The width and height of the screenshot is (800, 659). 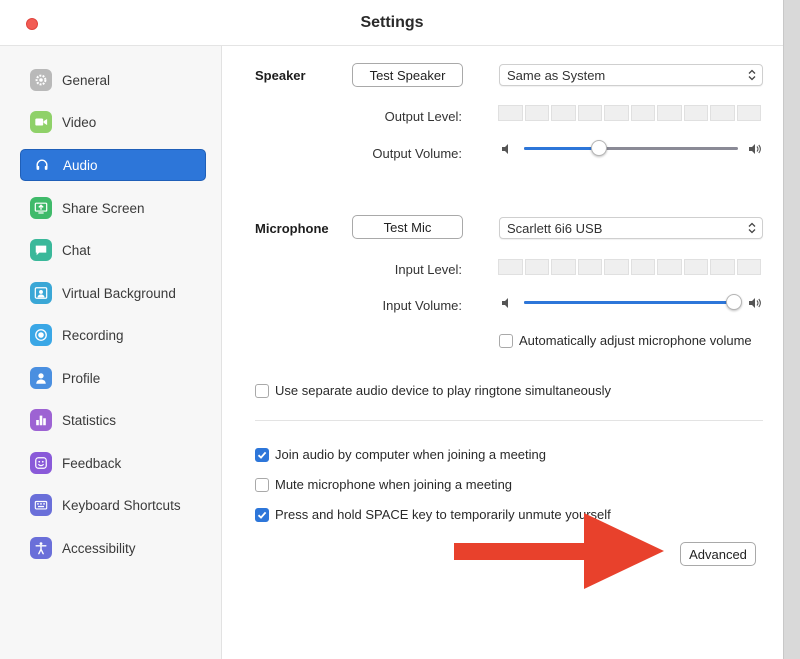 I want to click on output-level-label: Output Level:, so click(x=423, y=116).